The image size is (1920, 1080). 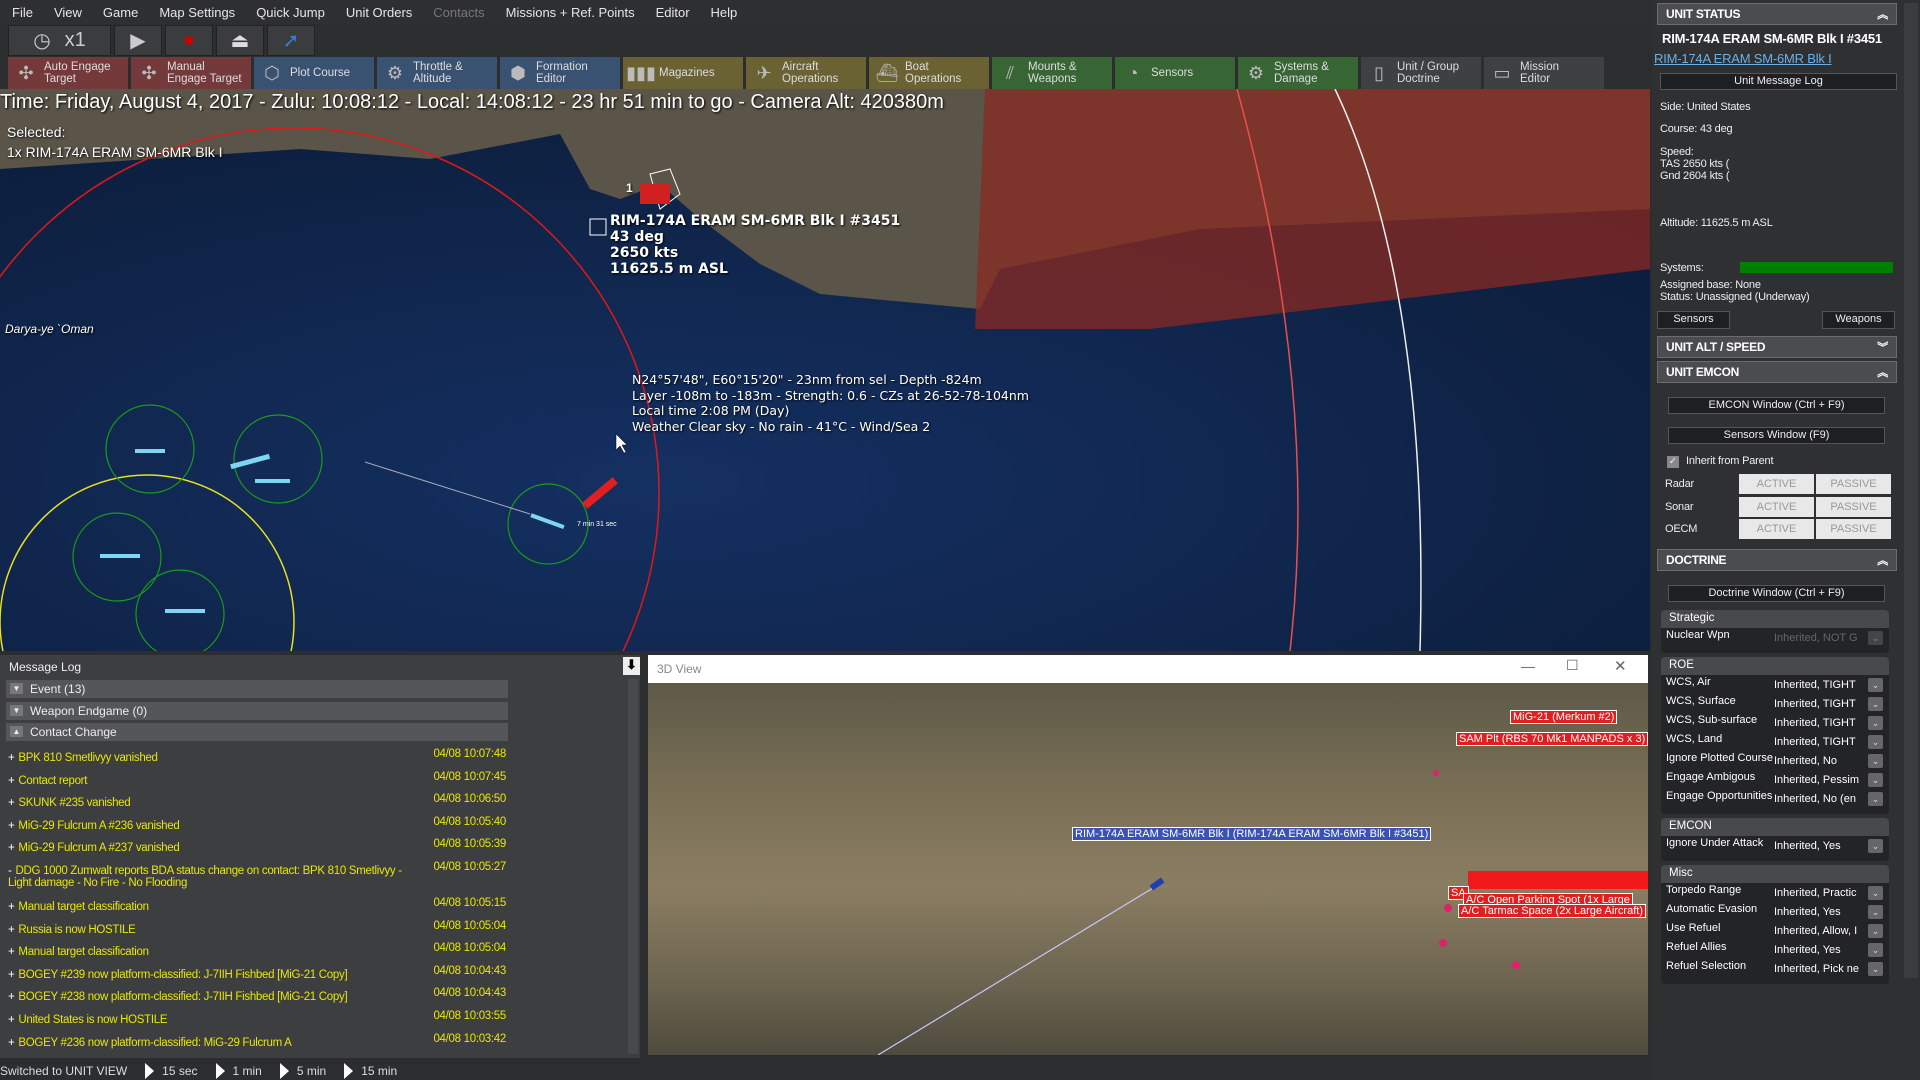 What do you see at coordinates (1298, 73) in the screenshot?
I see `command-gear-button: ⚙ Systems & Damage` at bounding box center [1298, 73].